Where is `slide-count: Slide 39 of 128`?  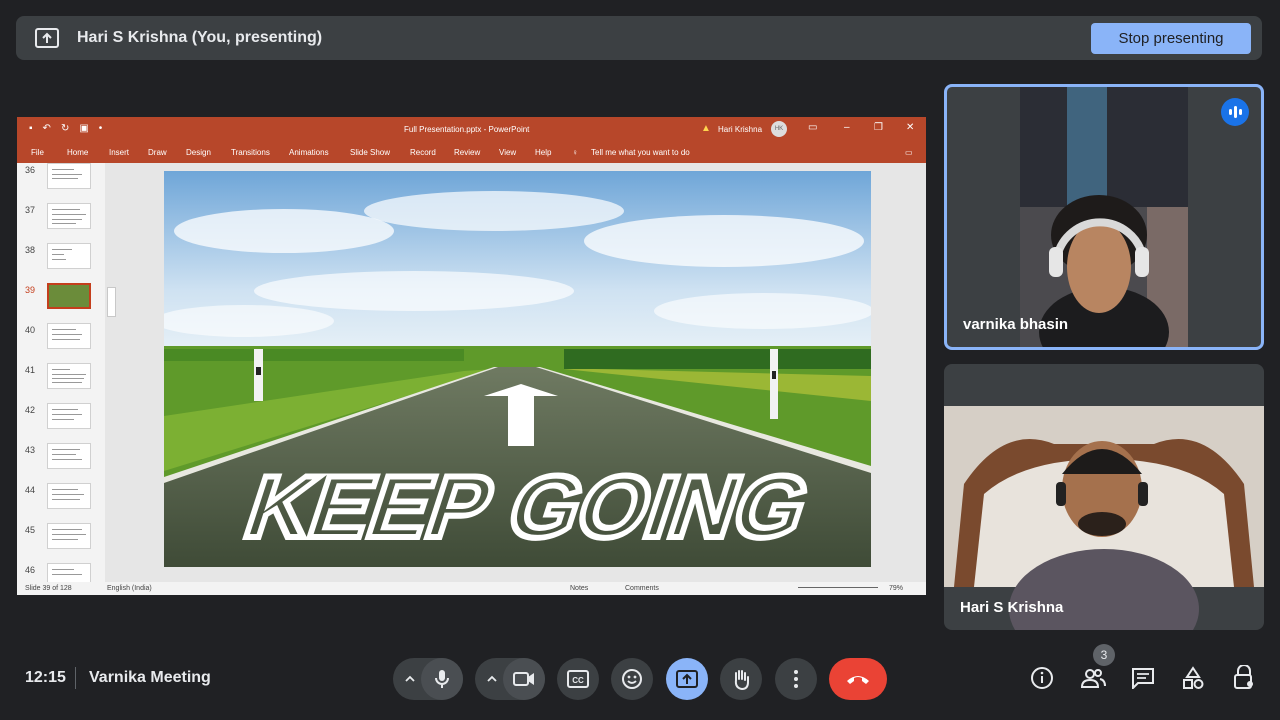 slide-count: Slide 39 of 128 is located at coordinates (48, 588).